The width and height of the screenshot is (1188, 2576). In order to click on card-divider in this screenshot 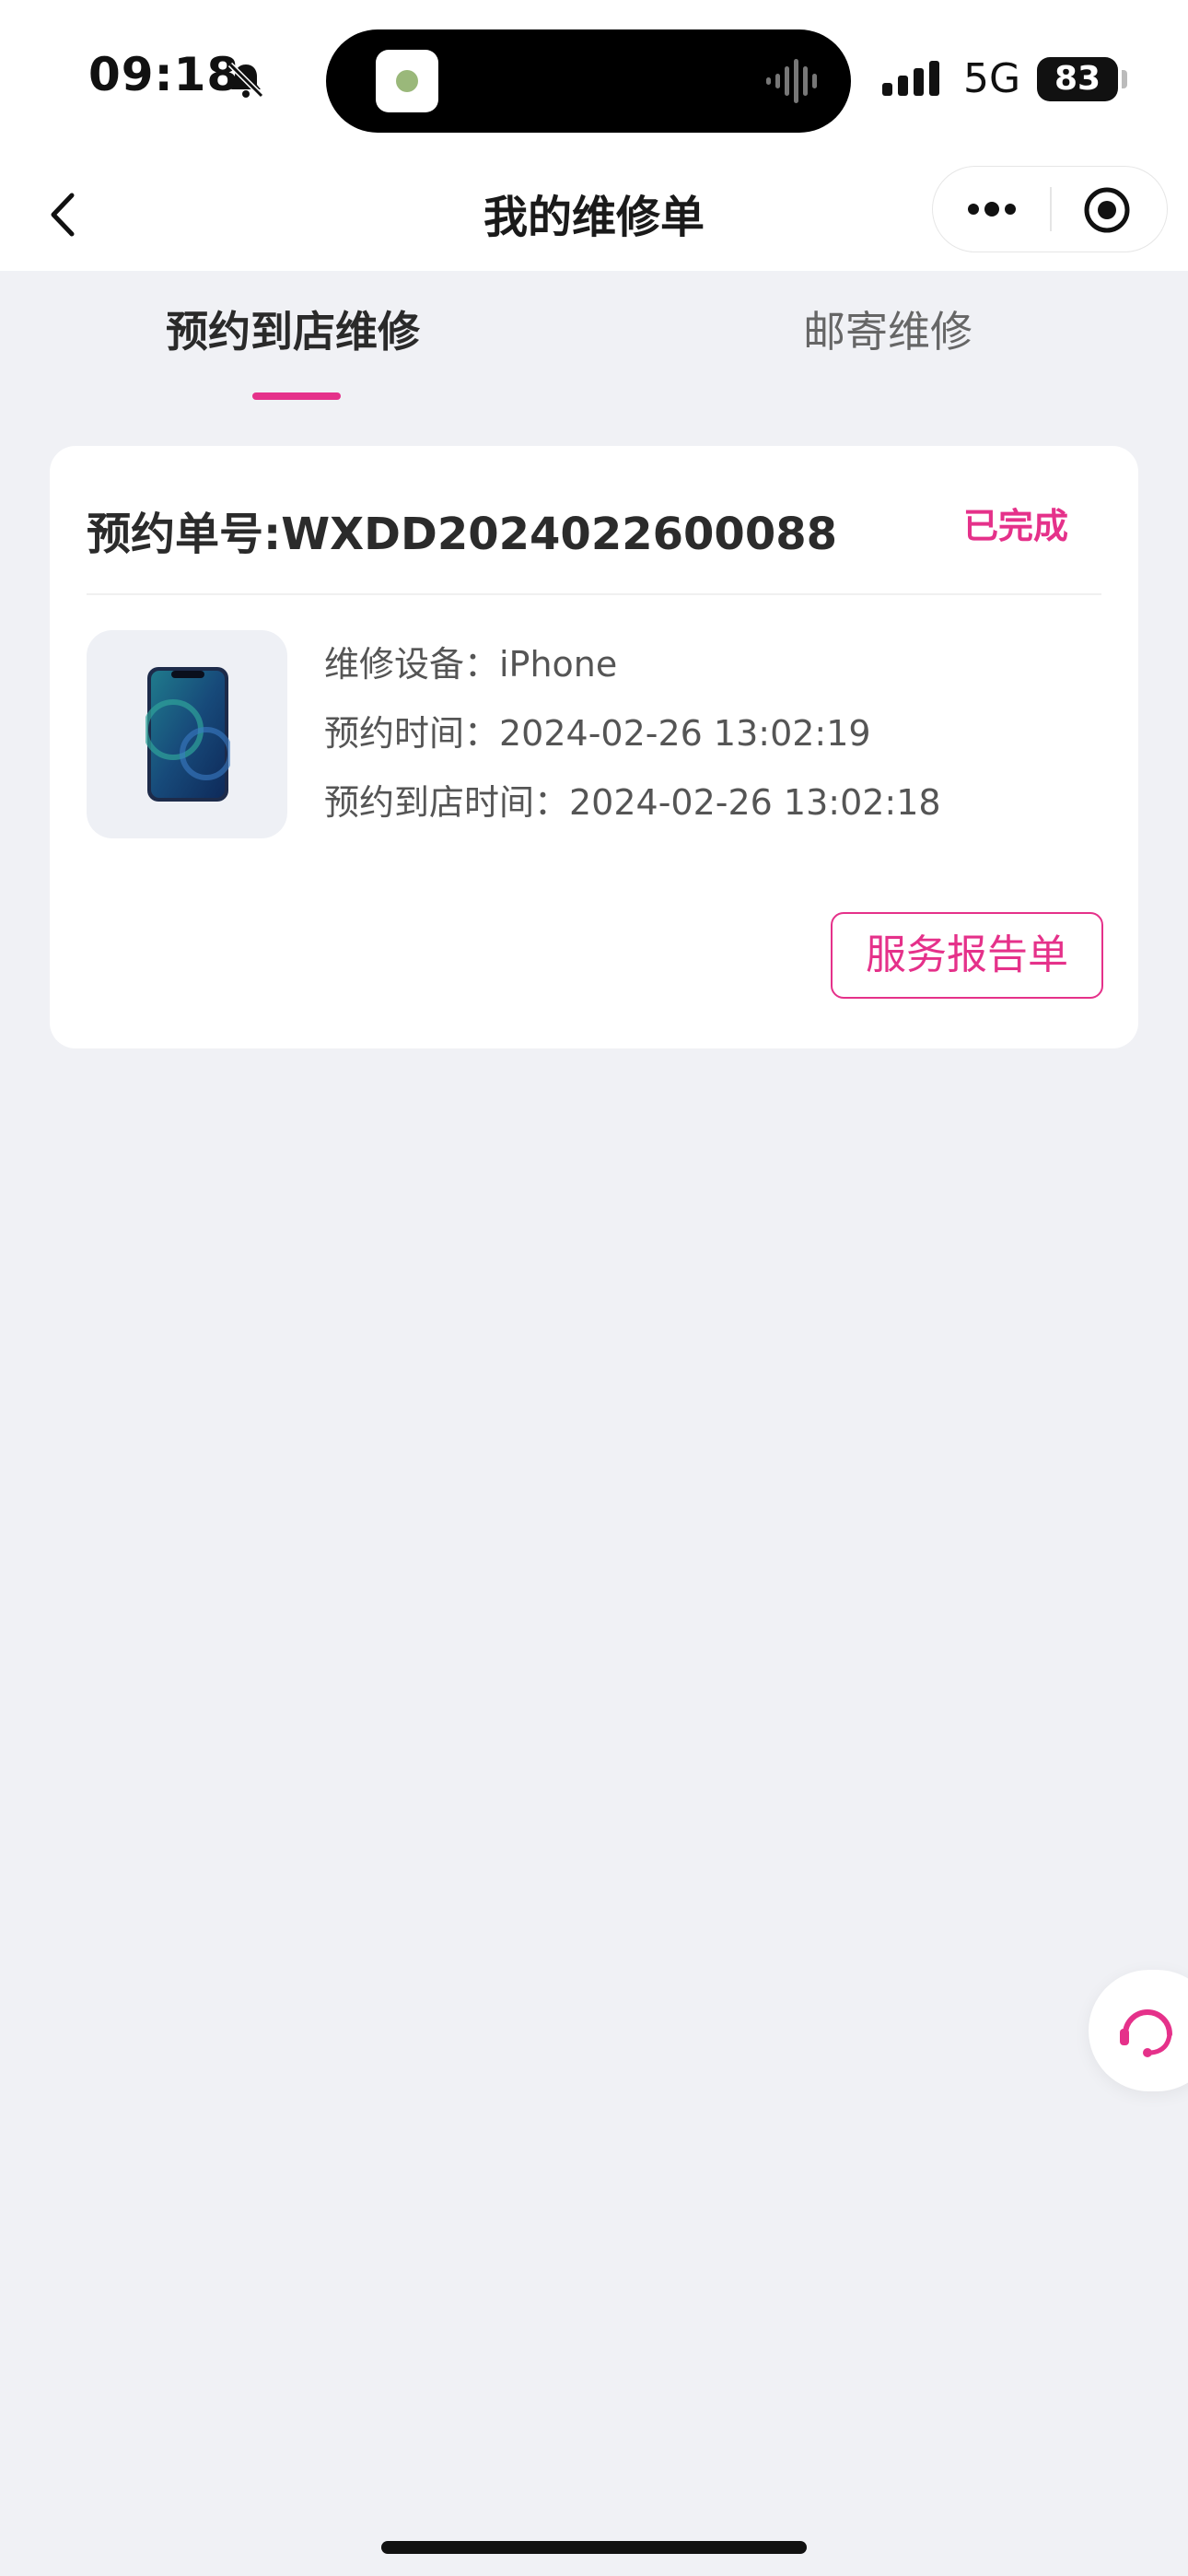, I will do `click(594, 594)`.